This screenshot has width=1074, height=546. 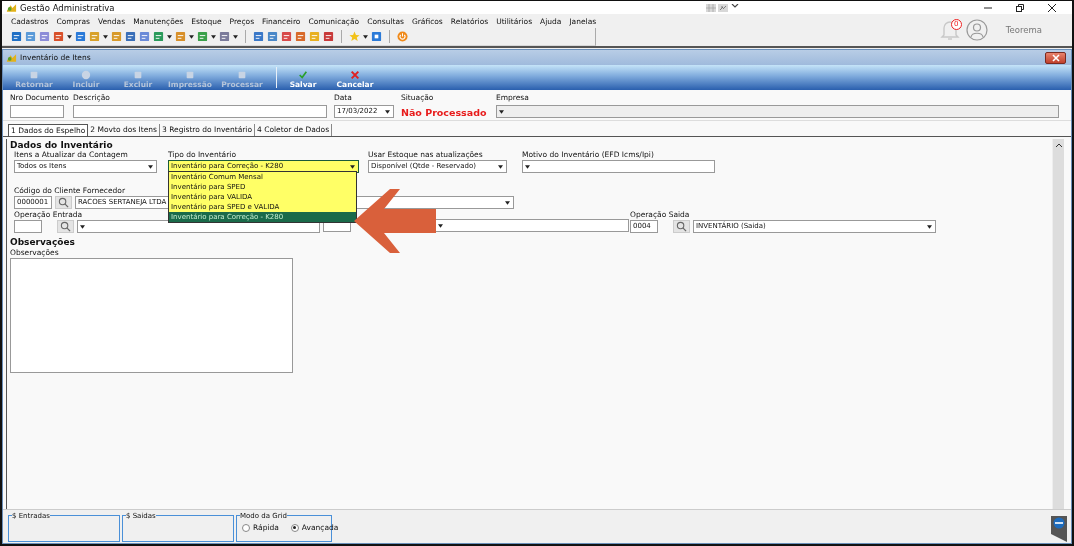 I want to click on section-title: Dados do Inventário, so click(x=62, y=145).